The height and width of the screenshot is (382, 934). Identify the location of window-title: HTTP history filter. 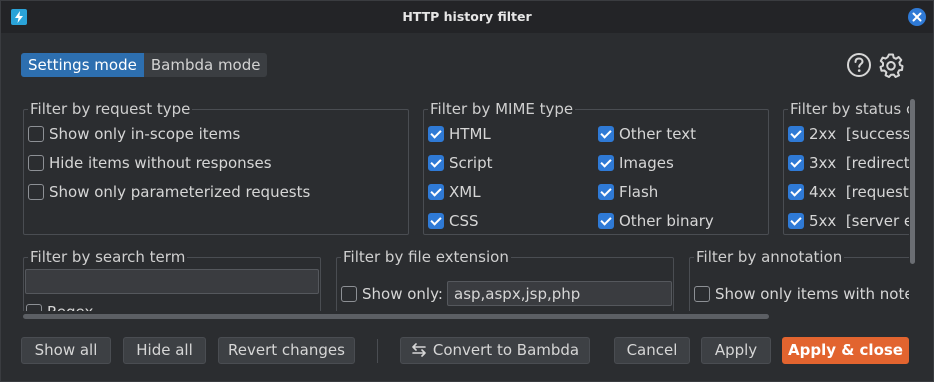
(467, 16).